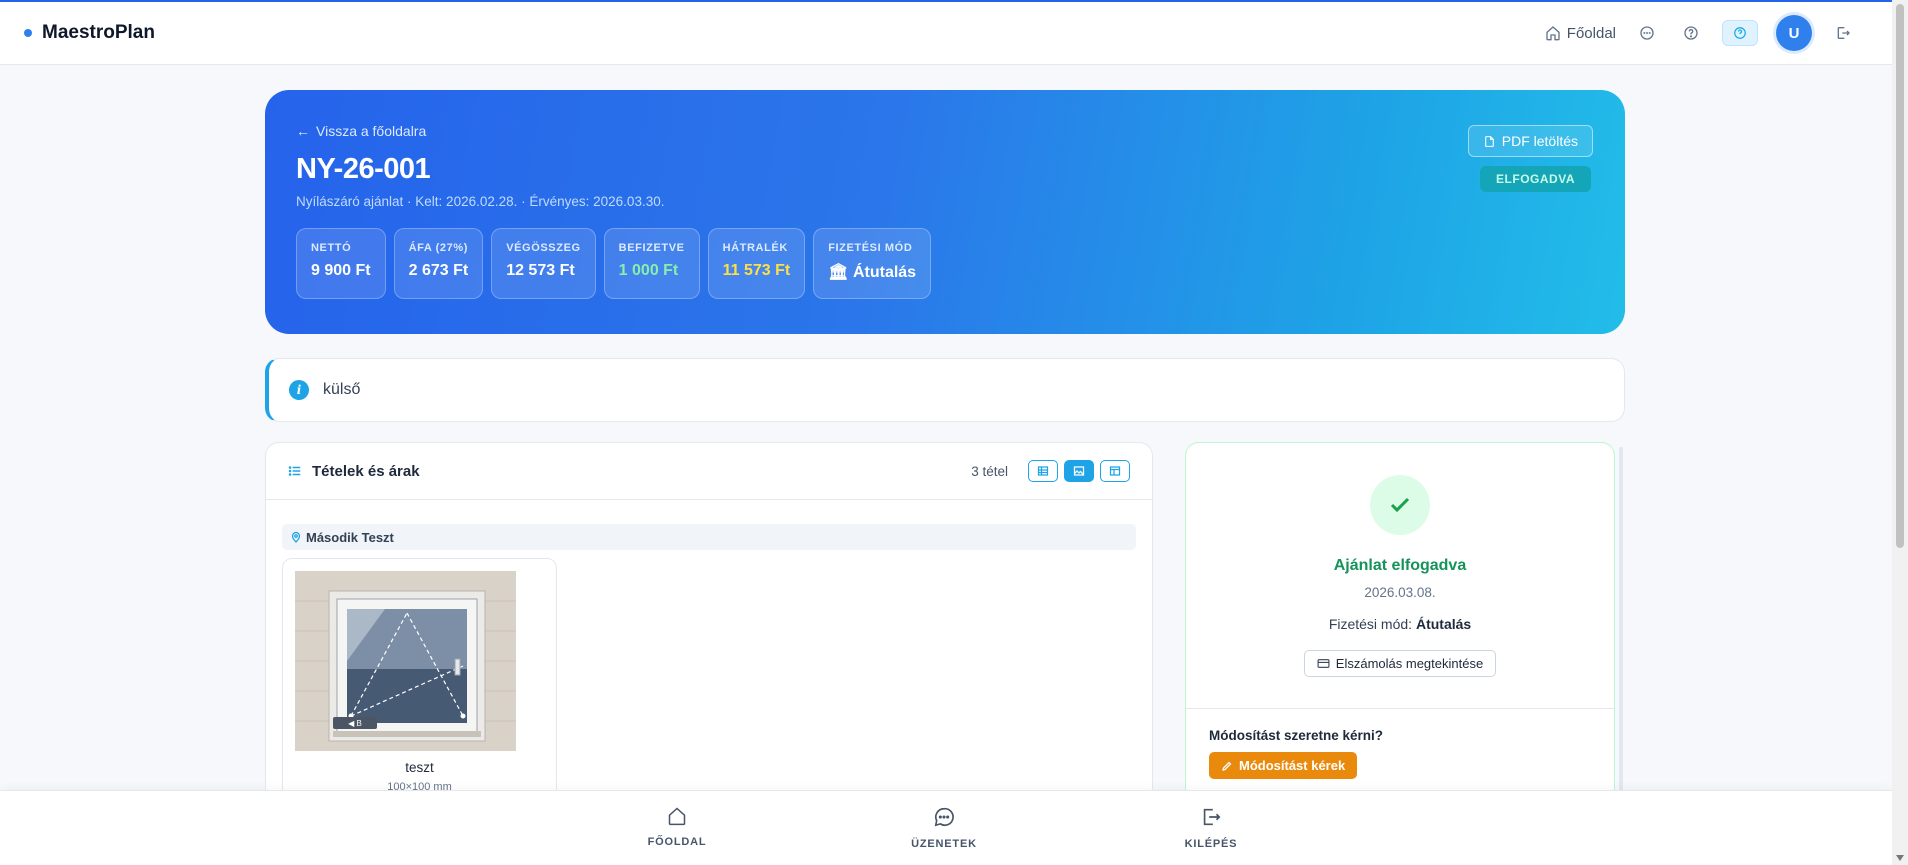 This screenshot has width=1908, height=865. Describe the element at coordinates (366, 471) in the screenshot. I see `items-title-label: Tételek és árak` at that location.